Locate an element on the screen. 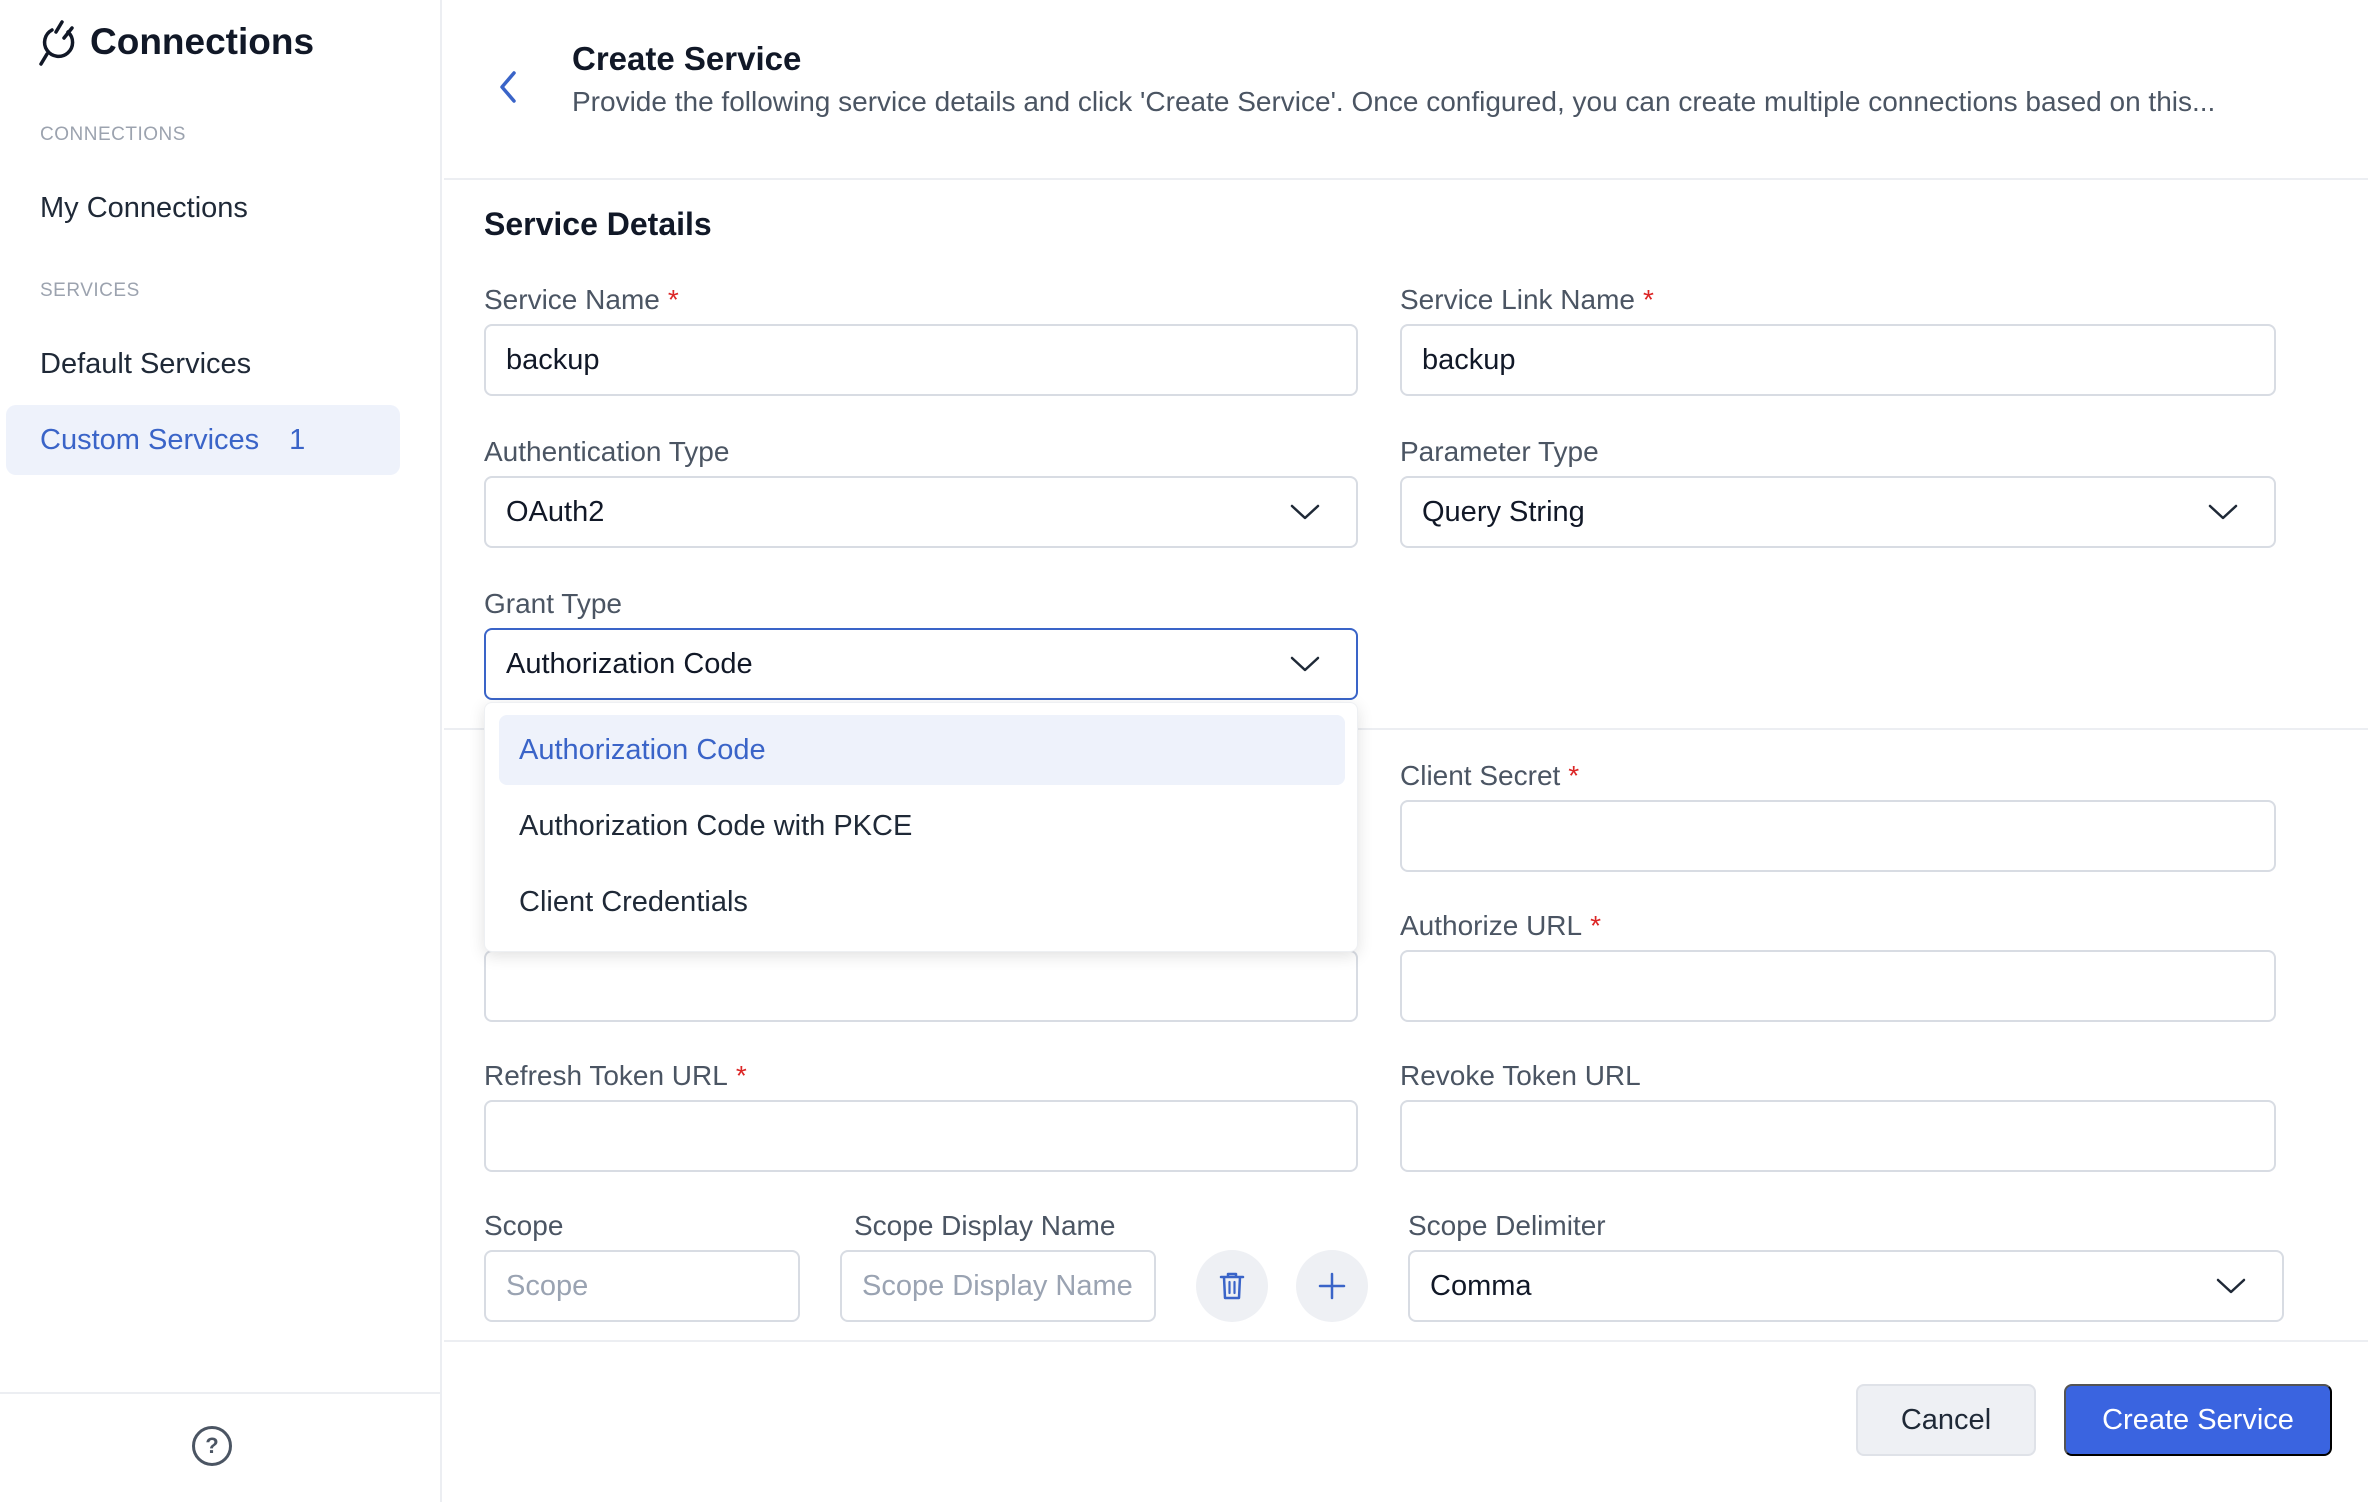 The image size is (2368, 1502). back-button is located at coordinates (508, 87).